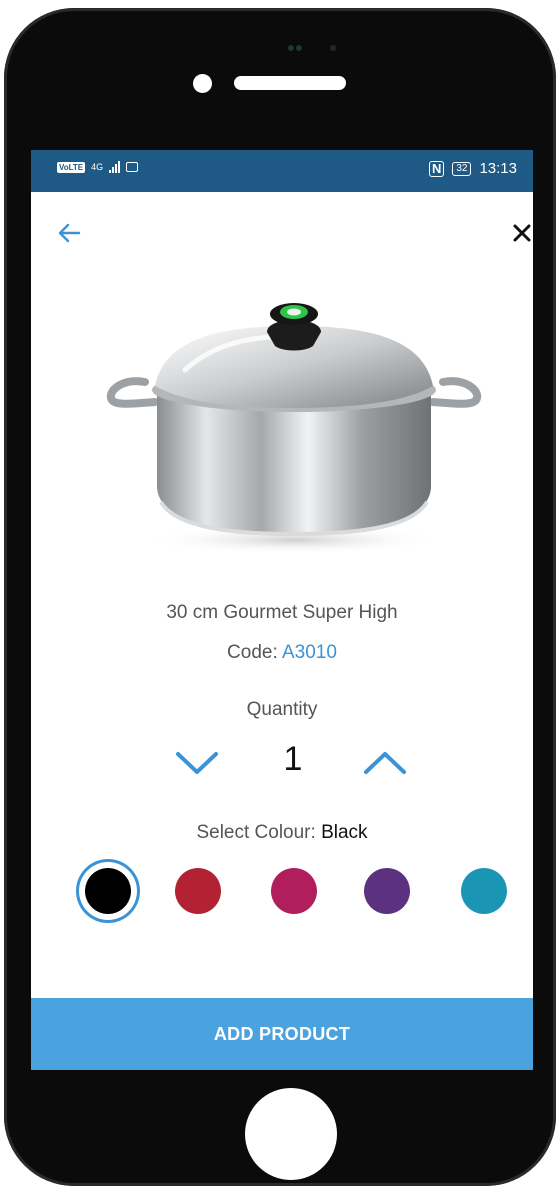 The image size is (559, 1189). I want to click on front-camera-icon, so click(202, 83).